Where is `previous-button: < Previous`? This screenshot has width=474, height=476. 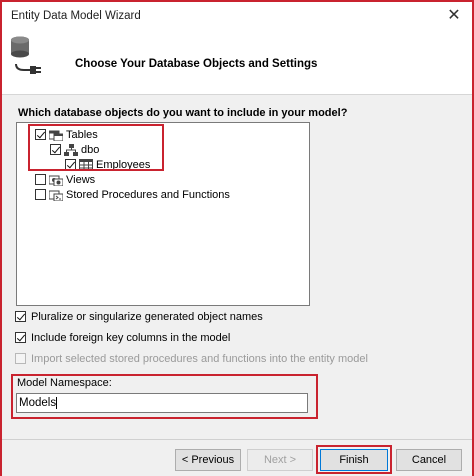
previous-button: < Previous is located at coordinates (208, 460).